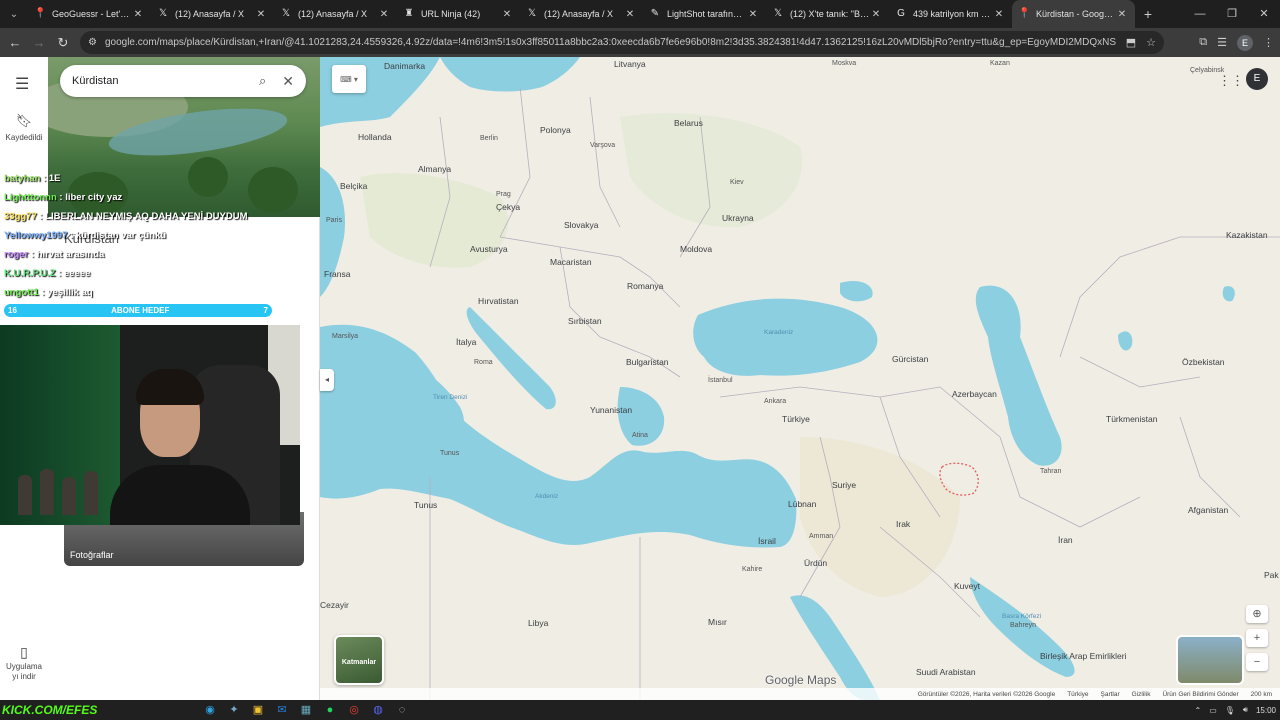  I want to click on map-city-label: Berlin, so click(489, 138).